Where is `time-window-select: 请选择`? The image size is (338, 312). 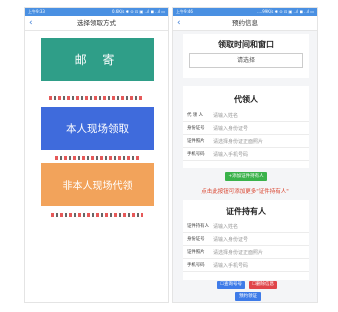 time-window-select: 请选择 is located at coordinates (246, 60).